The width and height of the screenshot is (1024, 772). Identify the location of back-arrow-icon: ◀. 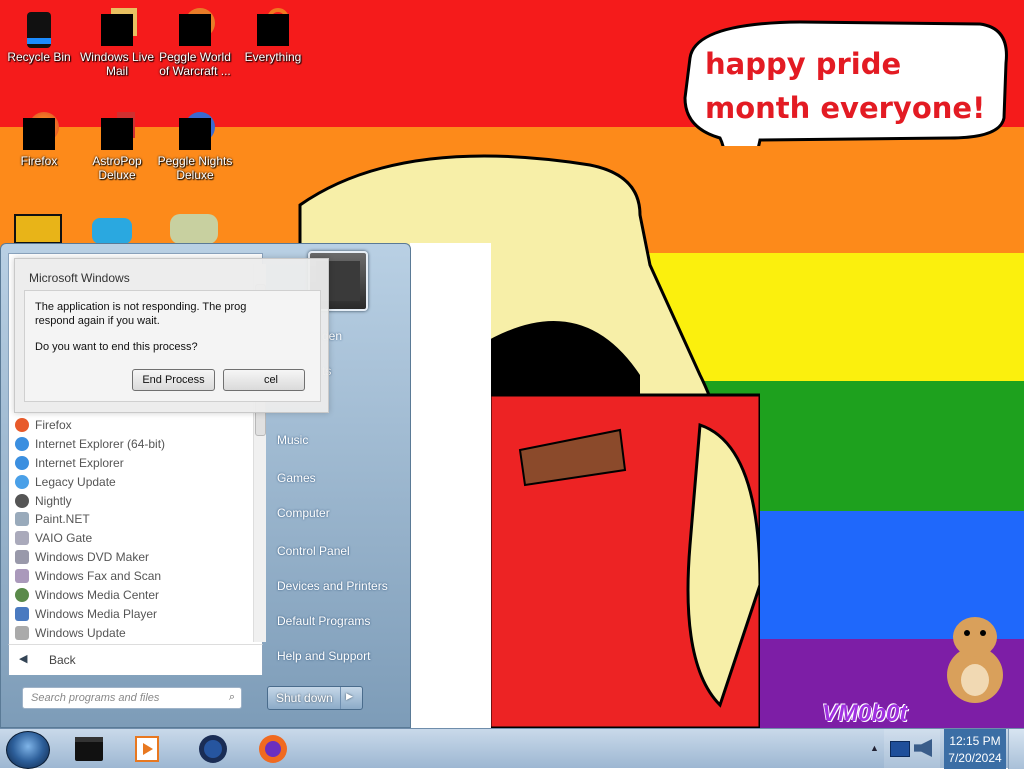
(23, 659).